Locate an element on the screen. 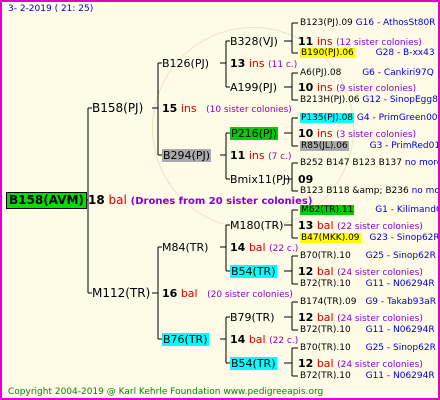 Image resolution: width=440 pixels, height=400 pixels. gen4-generation: G3 - PrimRed01 is located at coordinates (404, 146).